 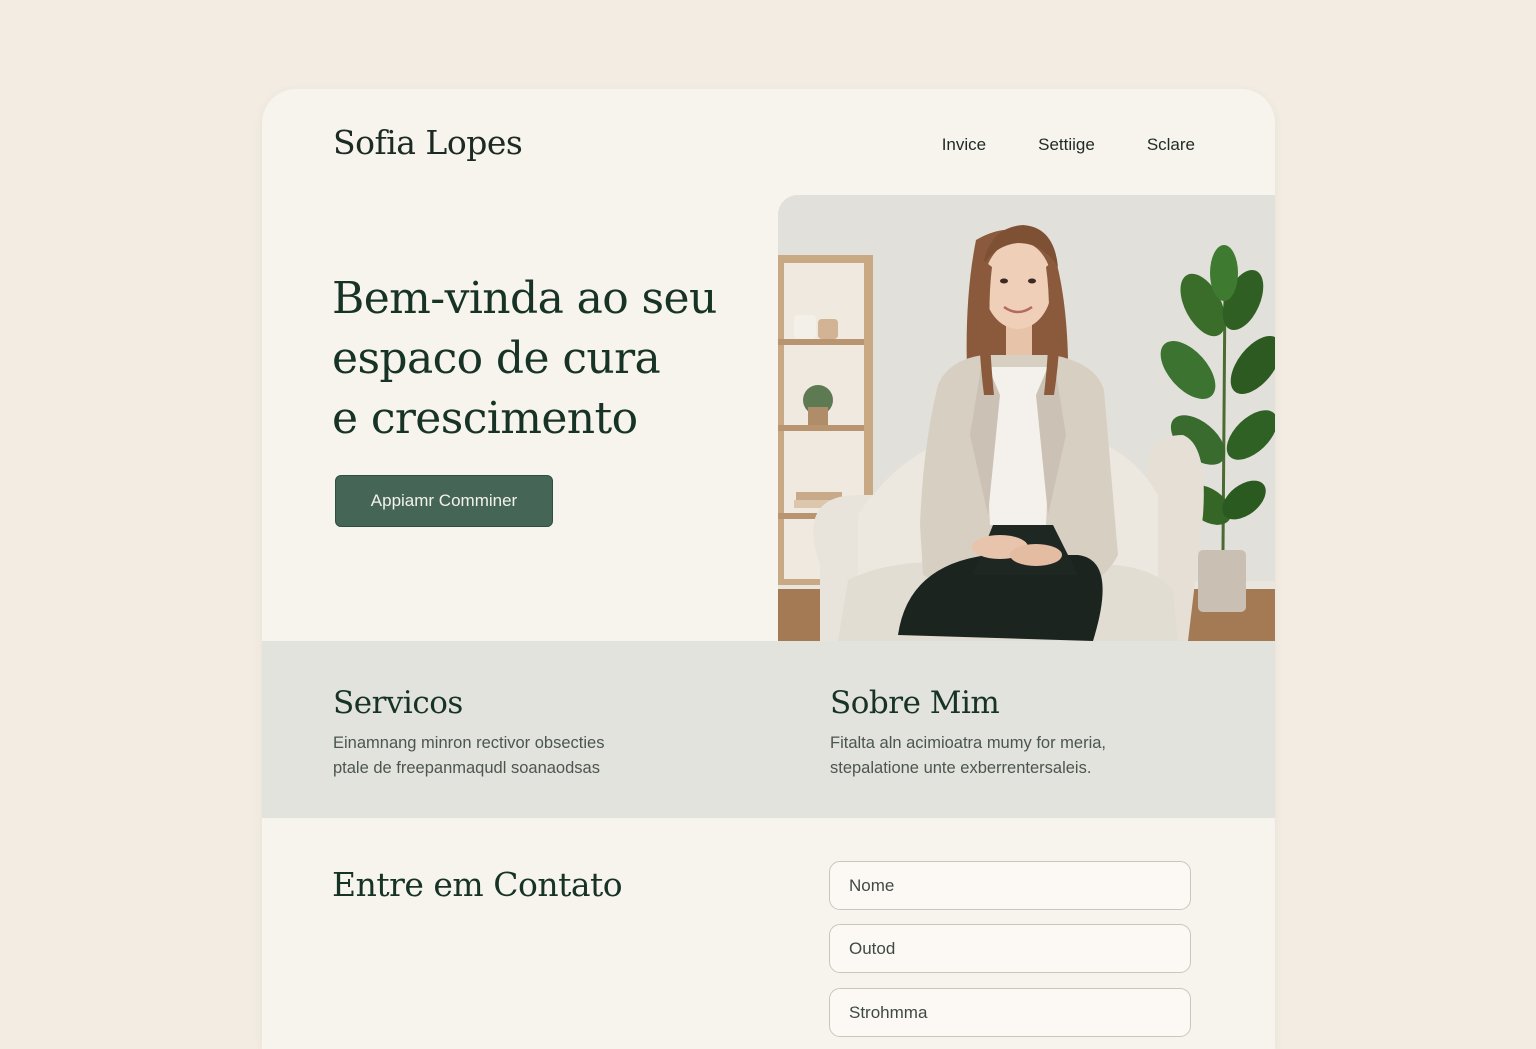 What do you see at coordinates (428, 142) in the screenshot?
I see `brand-name: Sofia Lopes` at bounding box center [428, 142].